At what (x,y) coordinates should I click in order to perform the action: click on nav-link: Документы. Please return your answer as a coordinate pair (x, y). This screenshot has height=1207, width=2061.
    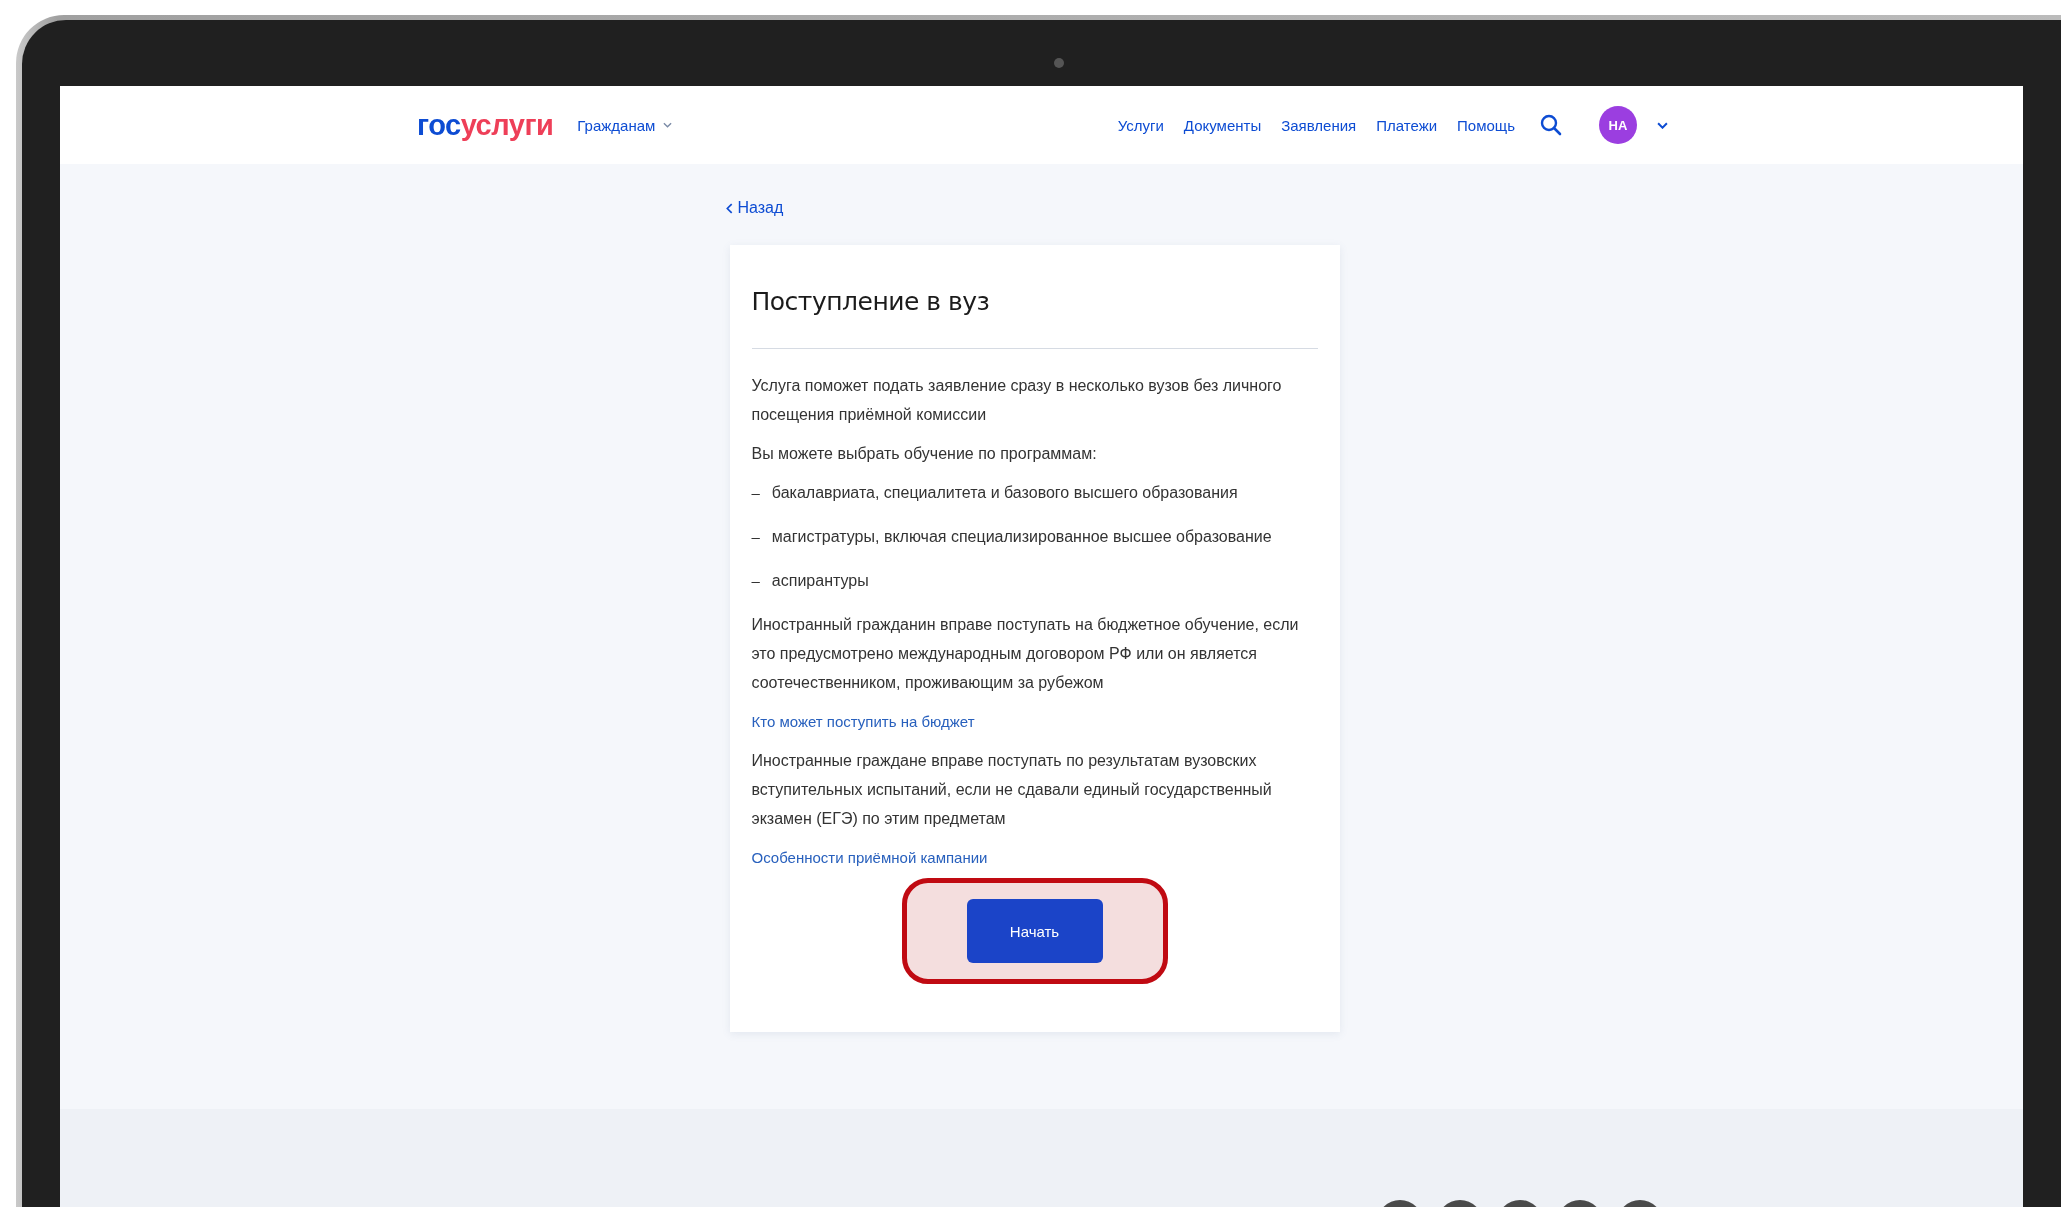
    Looking at the image, I should click on (1222, 125).